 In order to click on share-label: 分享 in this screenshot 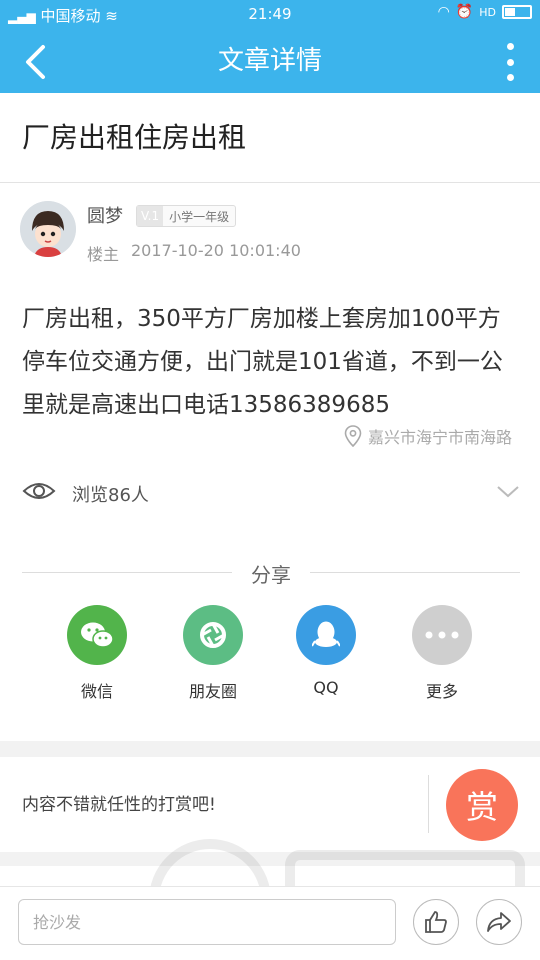, I will do `click(271, 575)`.